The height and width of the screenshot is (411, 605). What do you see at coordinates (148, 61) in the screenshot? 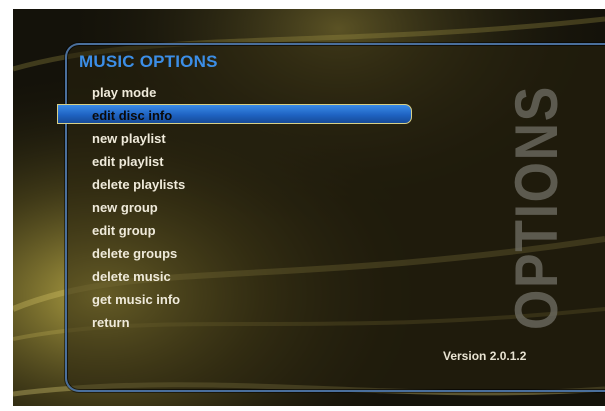
I see `page-title: MUSIC OPTIONS` at bounding box center [148, 61].